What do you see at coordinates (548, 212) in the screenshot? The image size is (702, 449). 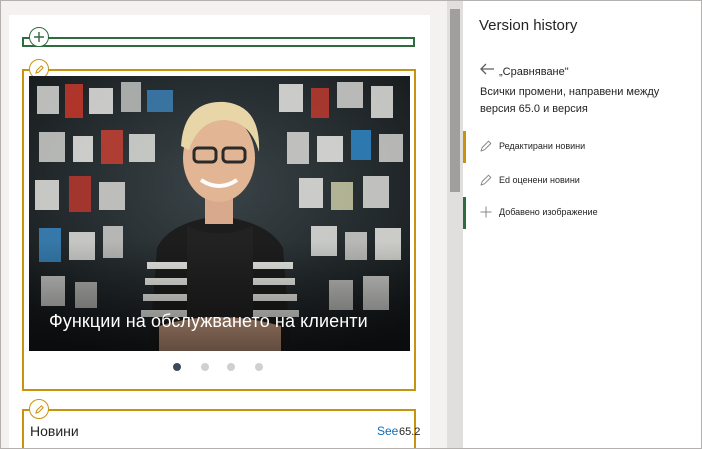 I see `change-label: Добавено изображение` at bounding box center [548, 212].